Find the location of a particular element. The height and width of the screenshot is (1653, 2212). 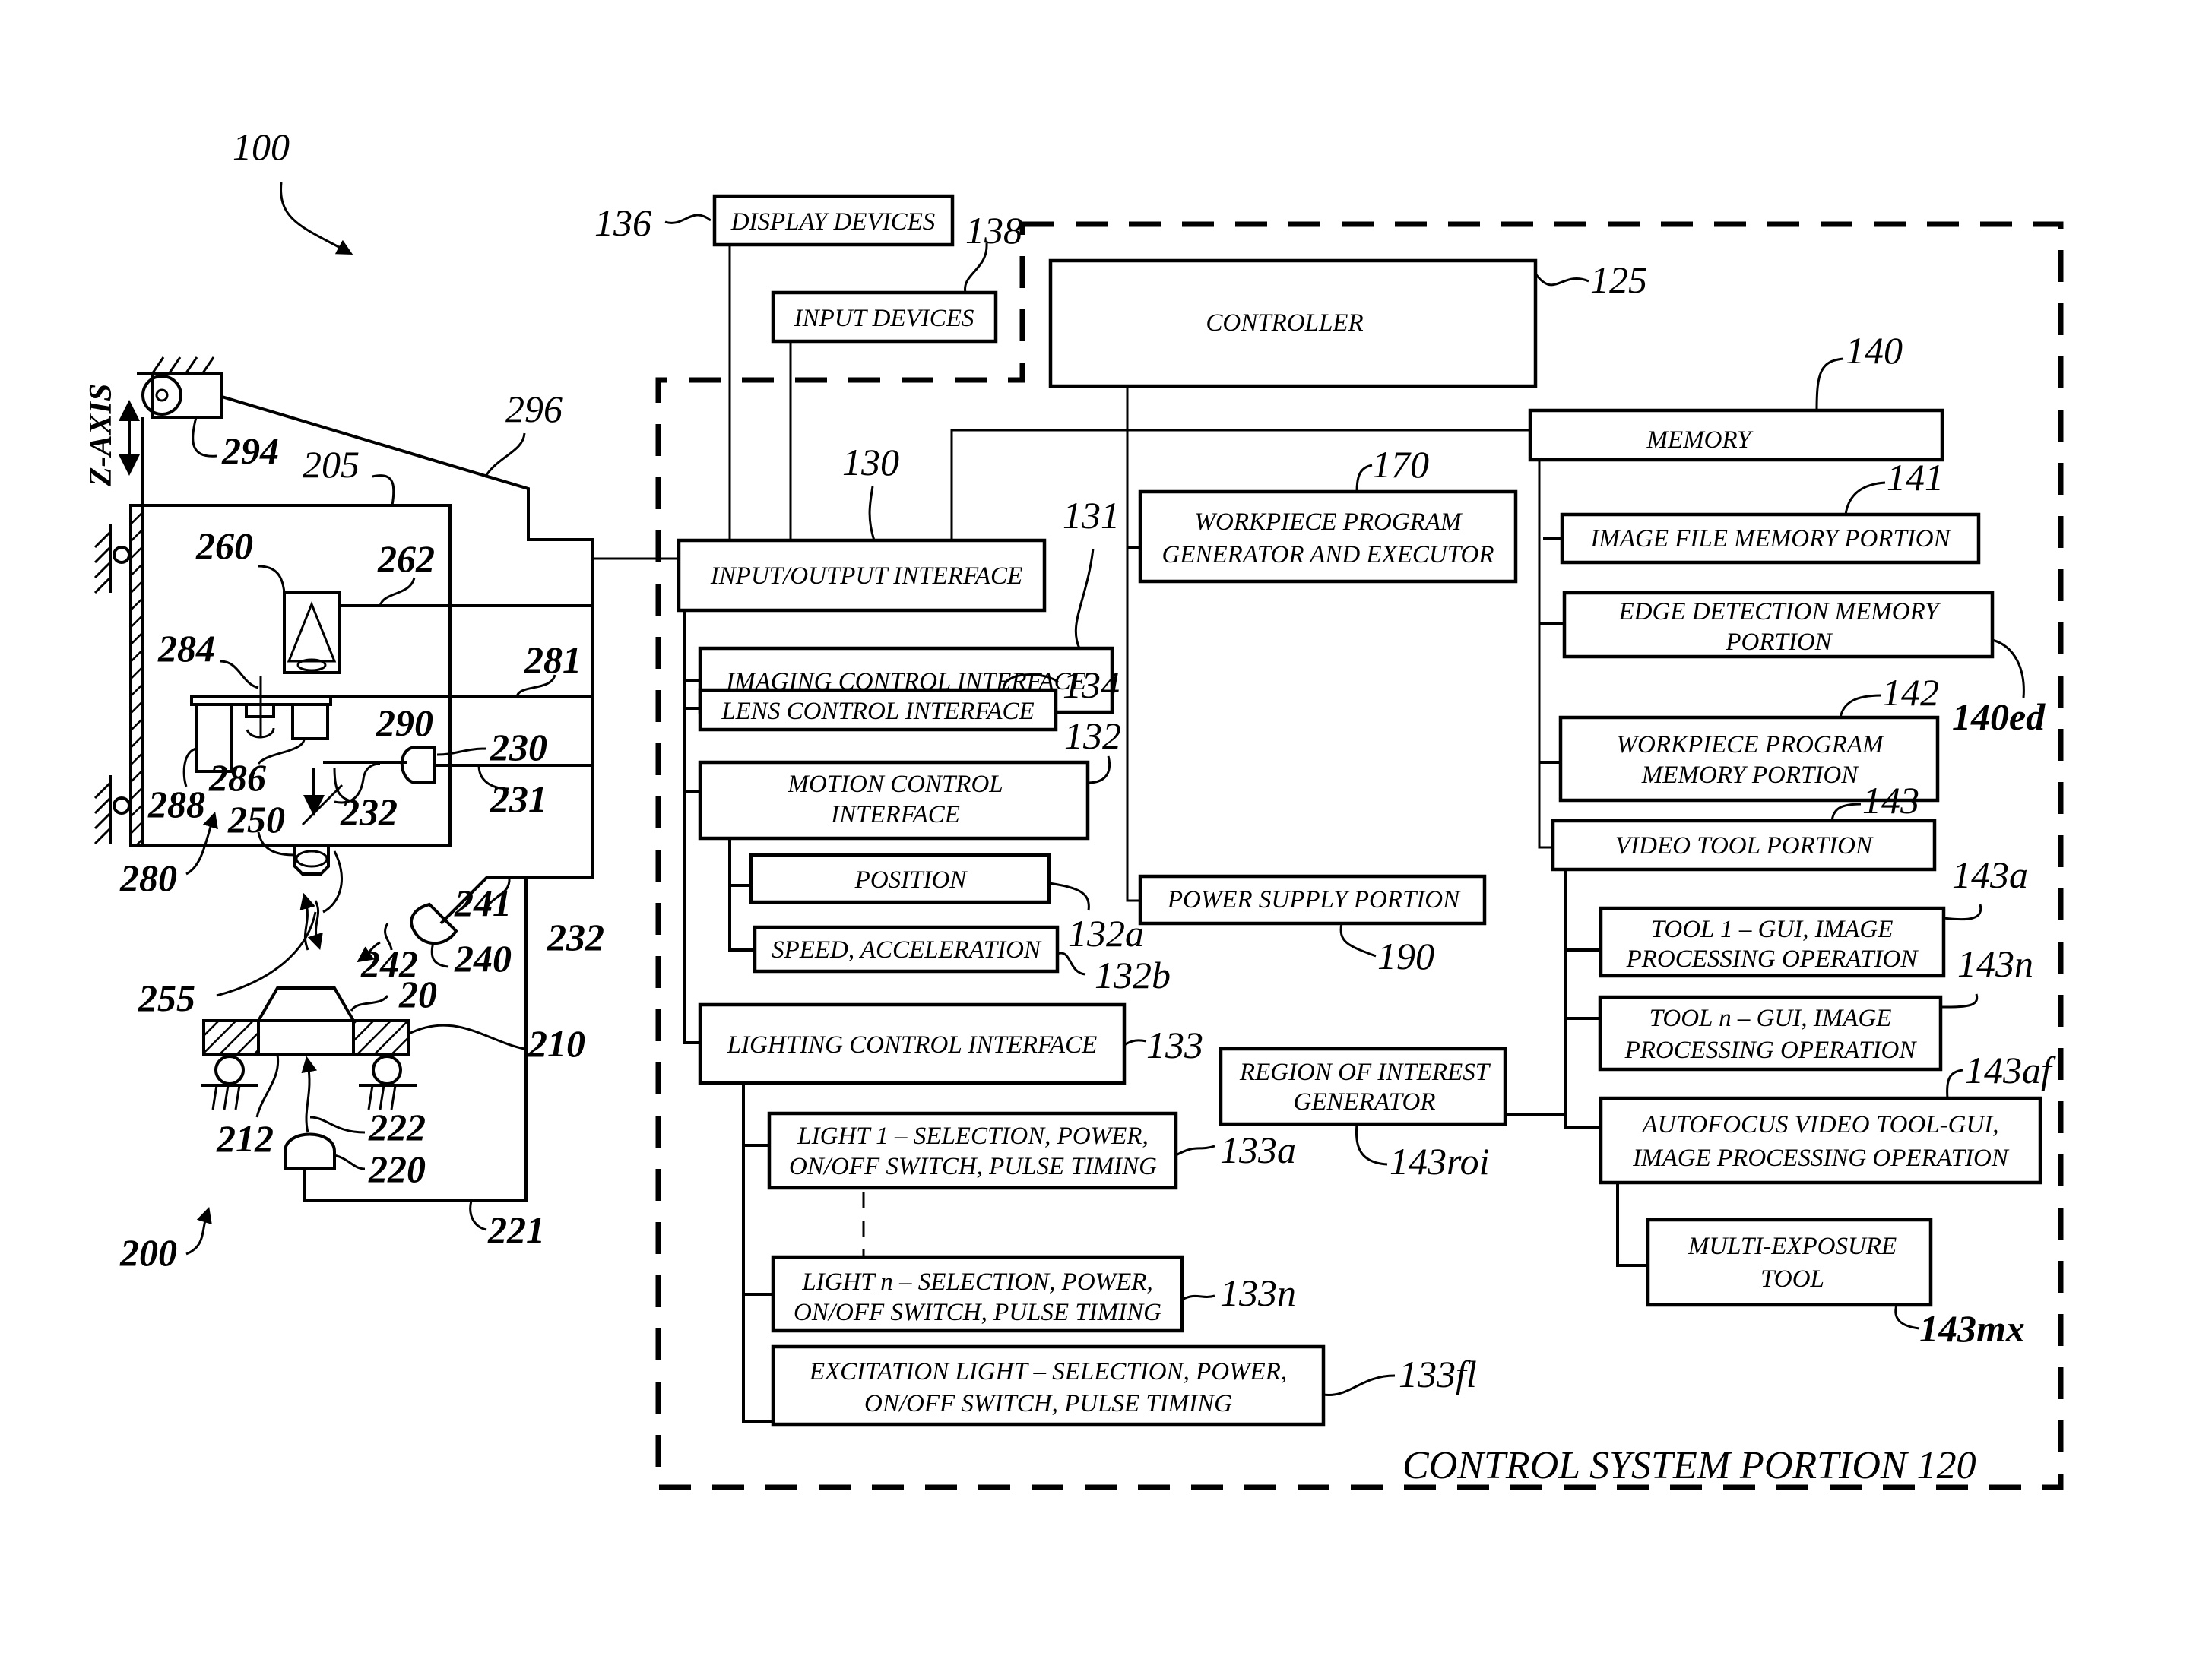

motion-control-line1: MOTION CONTROL is located at coordinates (895, 784).